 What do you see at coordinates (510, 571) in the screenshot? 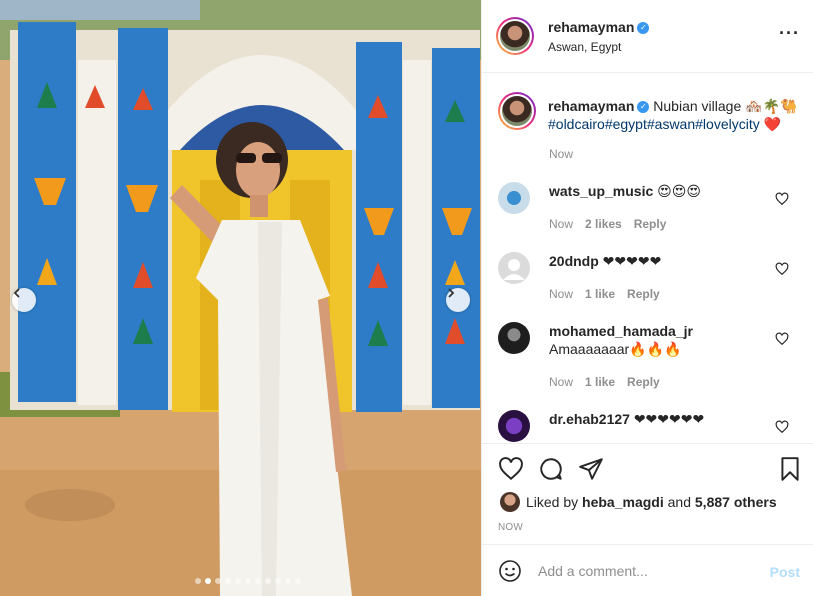
I see `emoji-icon` at bounding box center [510, 571].